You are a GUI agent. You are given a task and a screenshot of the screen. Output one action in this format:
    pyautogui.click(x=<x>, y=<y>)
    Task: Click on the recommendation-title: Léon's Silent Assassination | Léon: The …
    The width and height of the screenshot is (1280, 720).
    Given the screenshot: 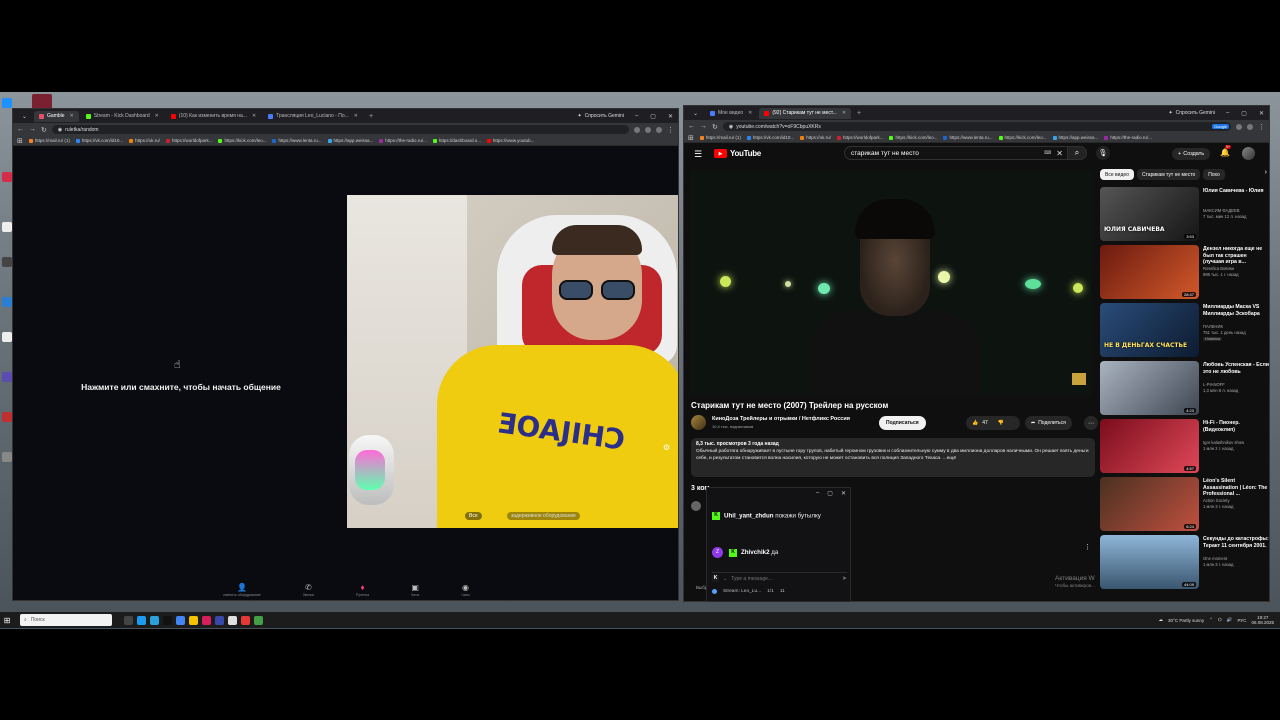 What is the action you would take?
    pyautogui.click(x=1236, y=488)
    